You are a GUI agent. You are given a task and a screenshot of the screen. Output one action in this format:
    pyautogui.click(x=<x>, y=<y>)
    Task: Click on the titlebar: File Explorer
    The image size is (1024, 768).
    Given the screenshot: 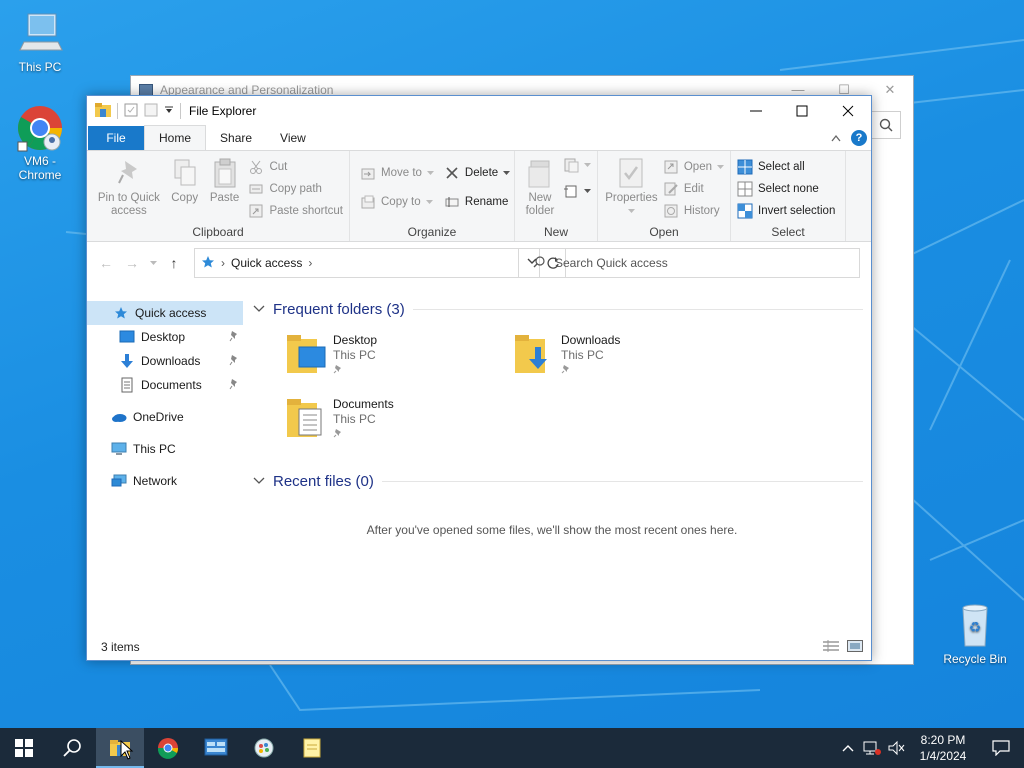 What is the action you would take?
    pyautogui.click(x=479, y=111)
    